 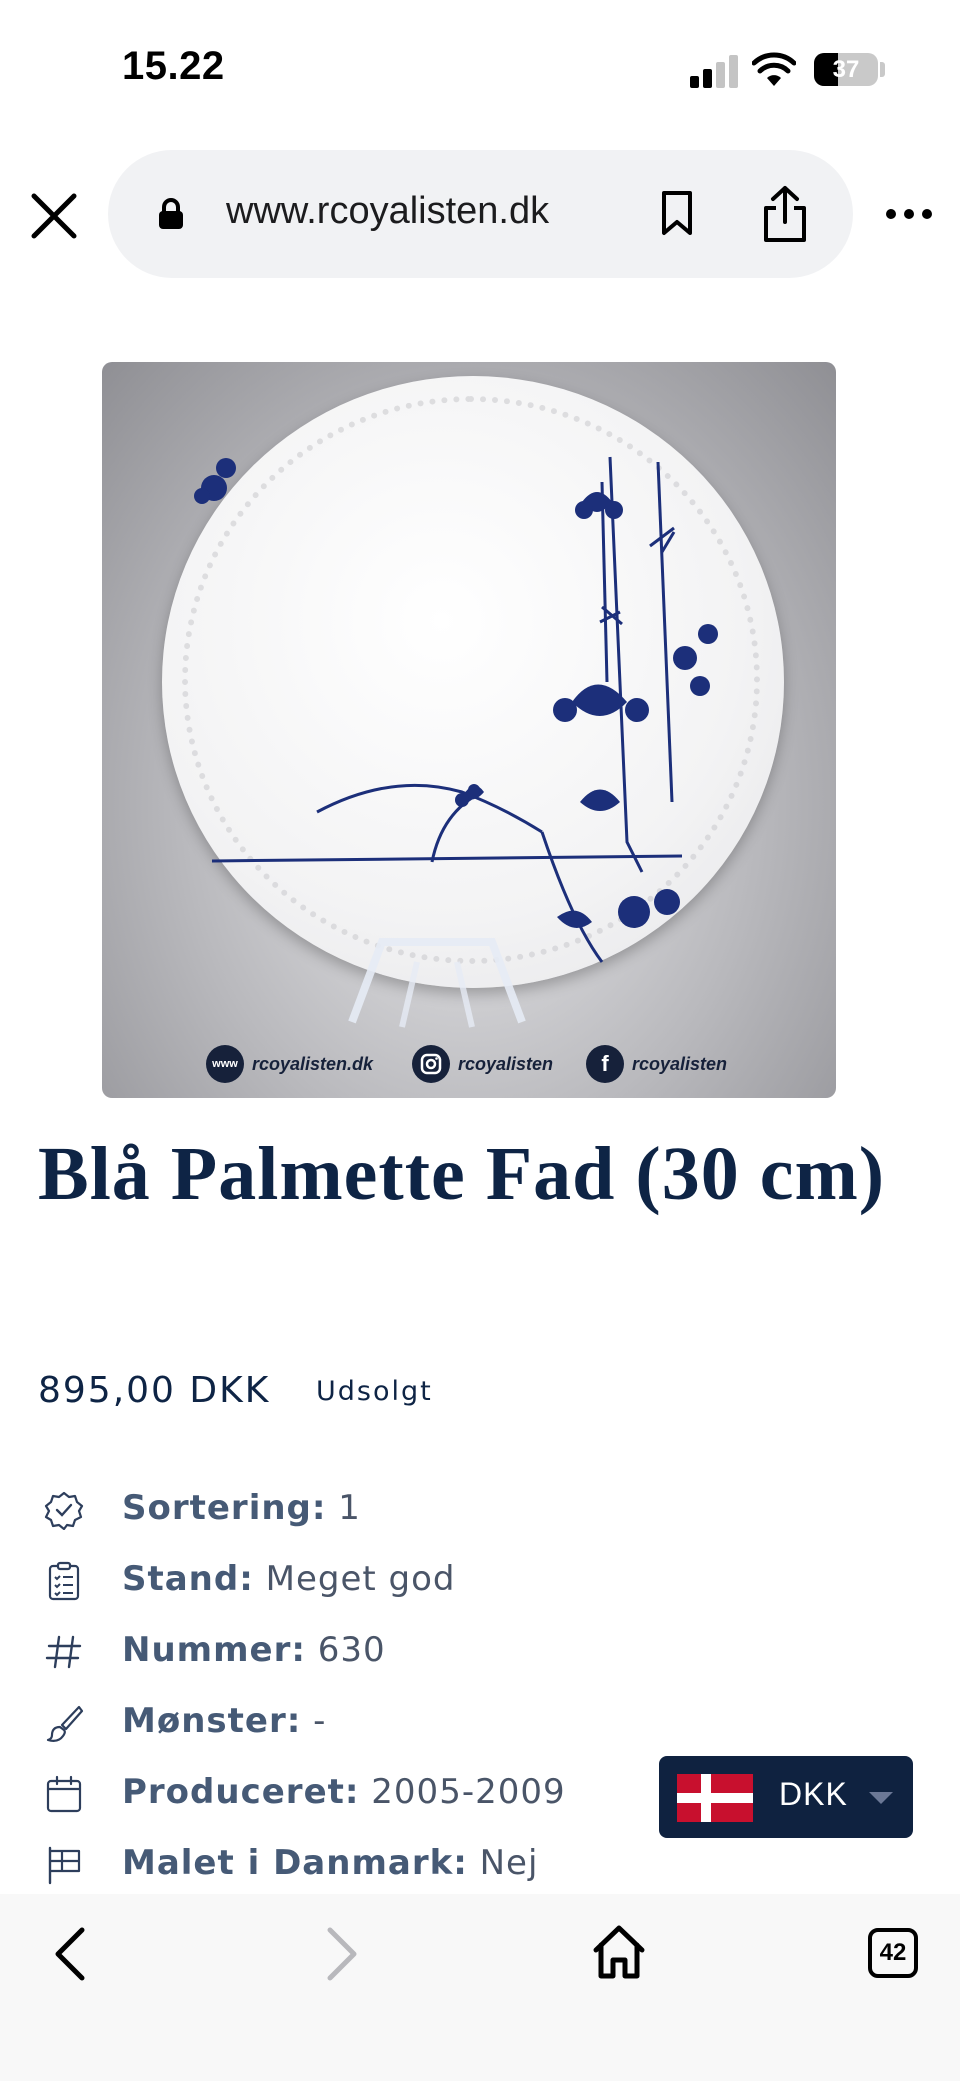 I want to click on bookmark-icon, so click(x=677, y=213).